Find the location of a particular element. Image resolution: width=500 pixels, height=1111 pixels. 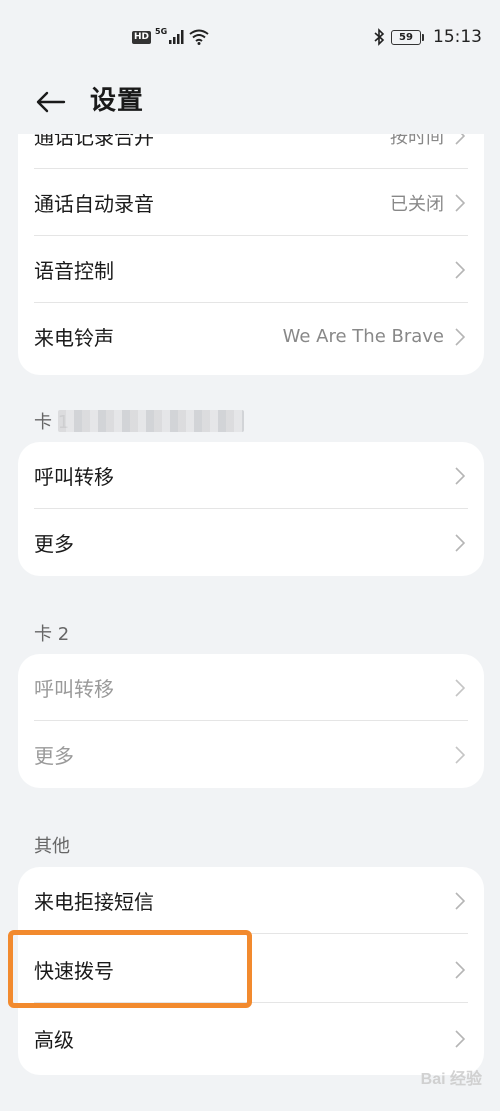

row-value: We Are The Brave is located at coordinates (363, 336).